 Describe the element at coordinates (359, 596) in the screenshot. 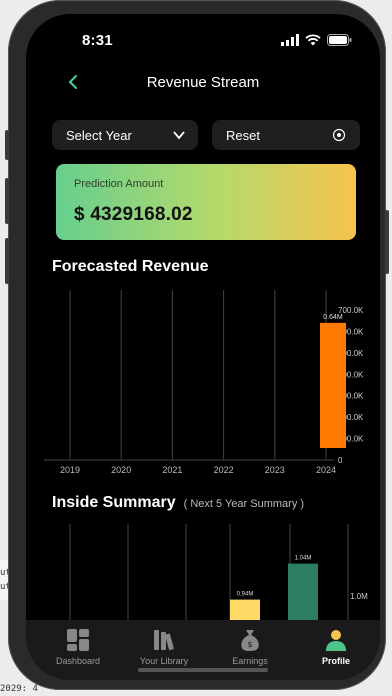

I see `y-tick-label: 1.0M` at that location.